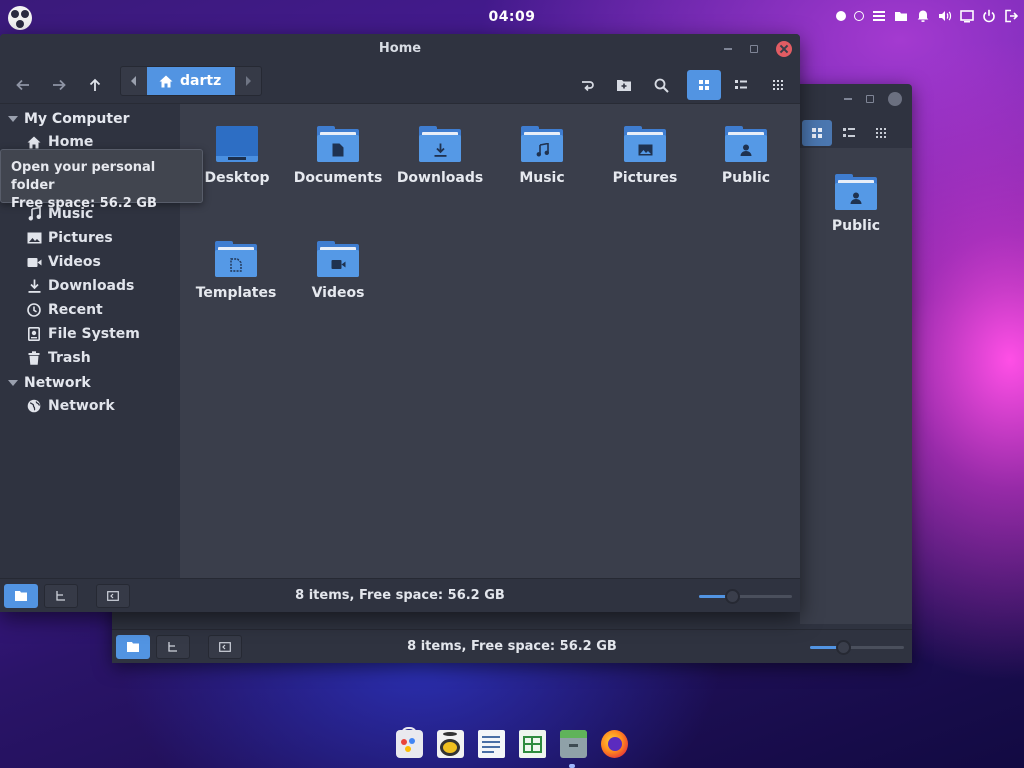  I want to click on sidebar-item-trash: Trash, so click(58, 358).